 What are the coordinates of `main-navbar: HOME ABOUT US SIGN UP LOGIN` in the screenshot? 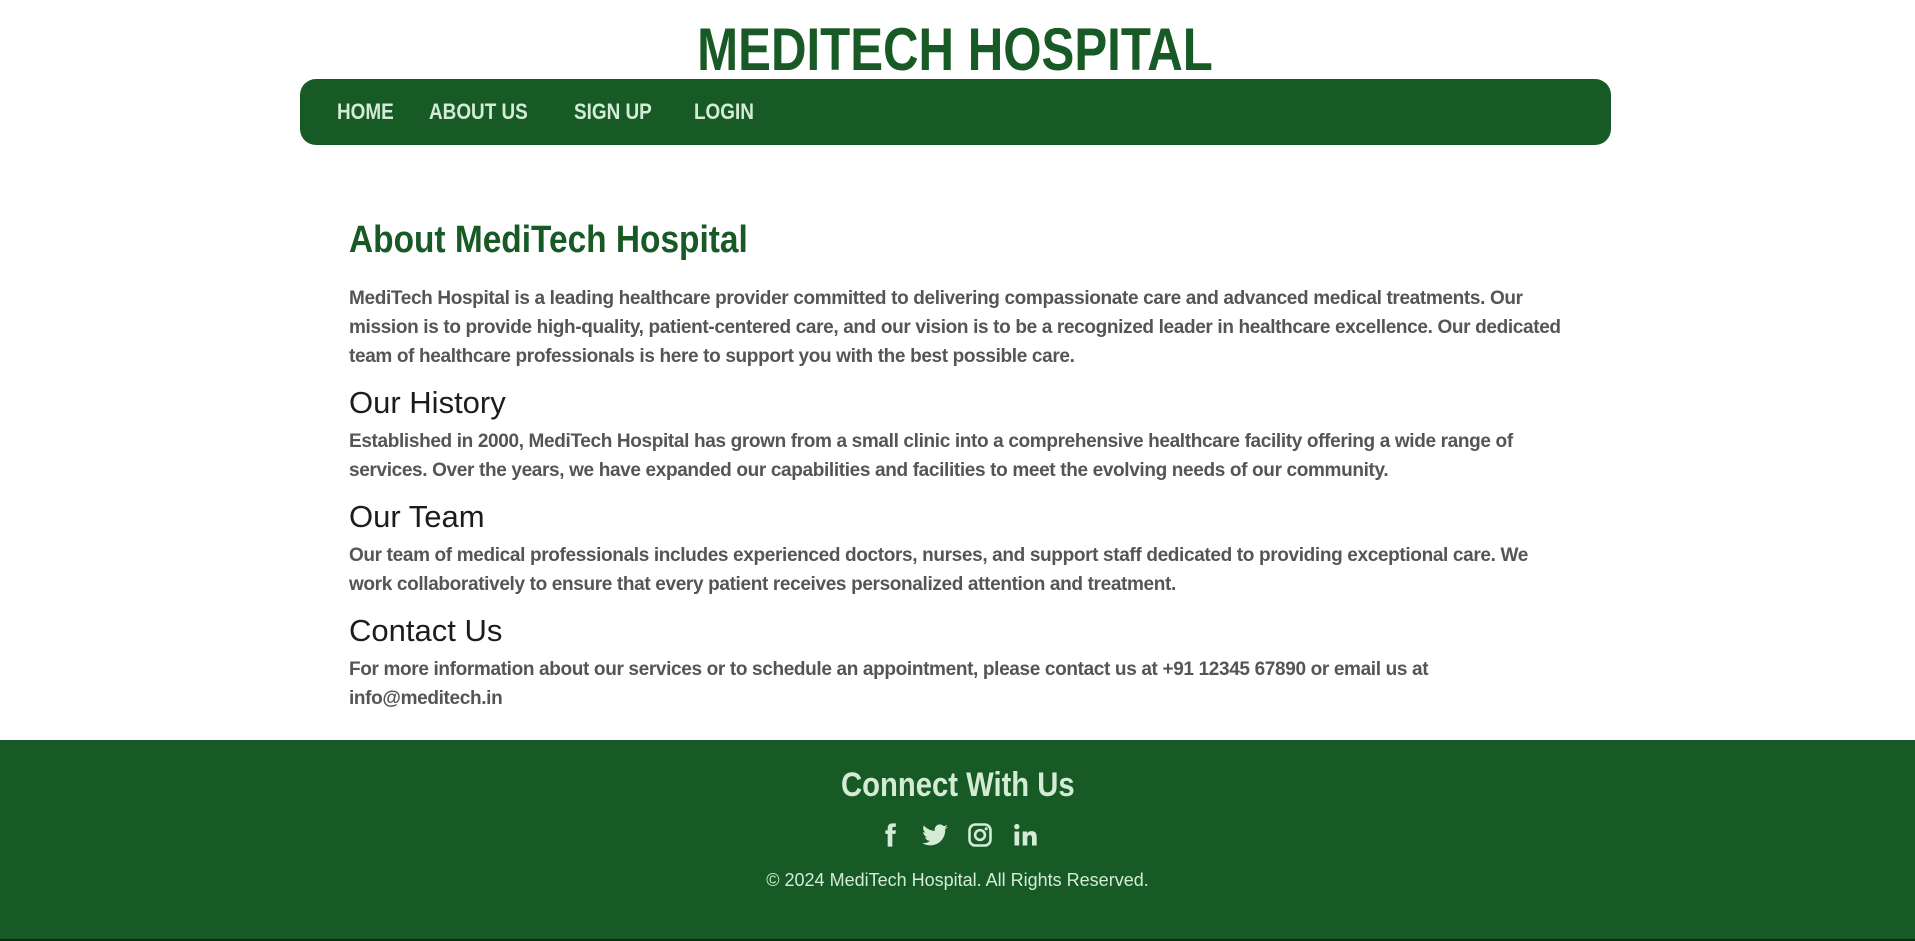 It's located at (955, 112).